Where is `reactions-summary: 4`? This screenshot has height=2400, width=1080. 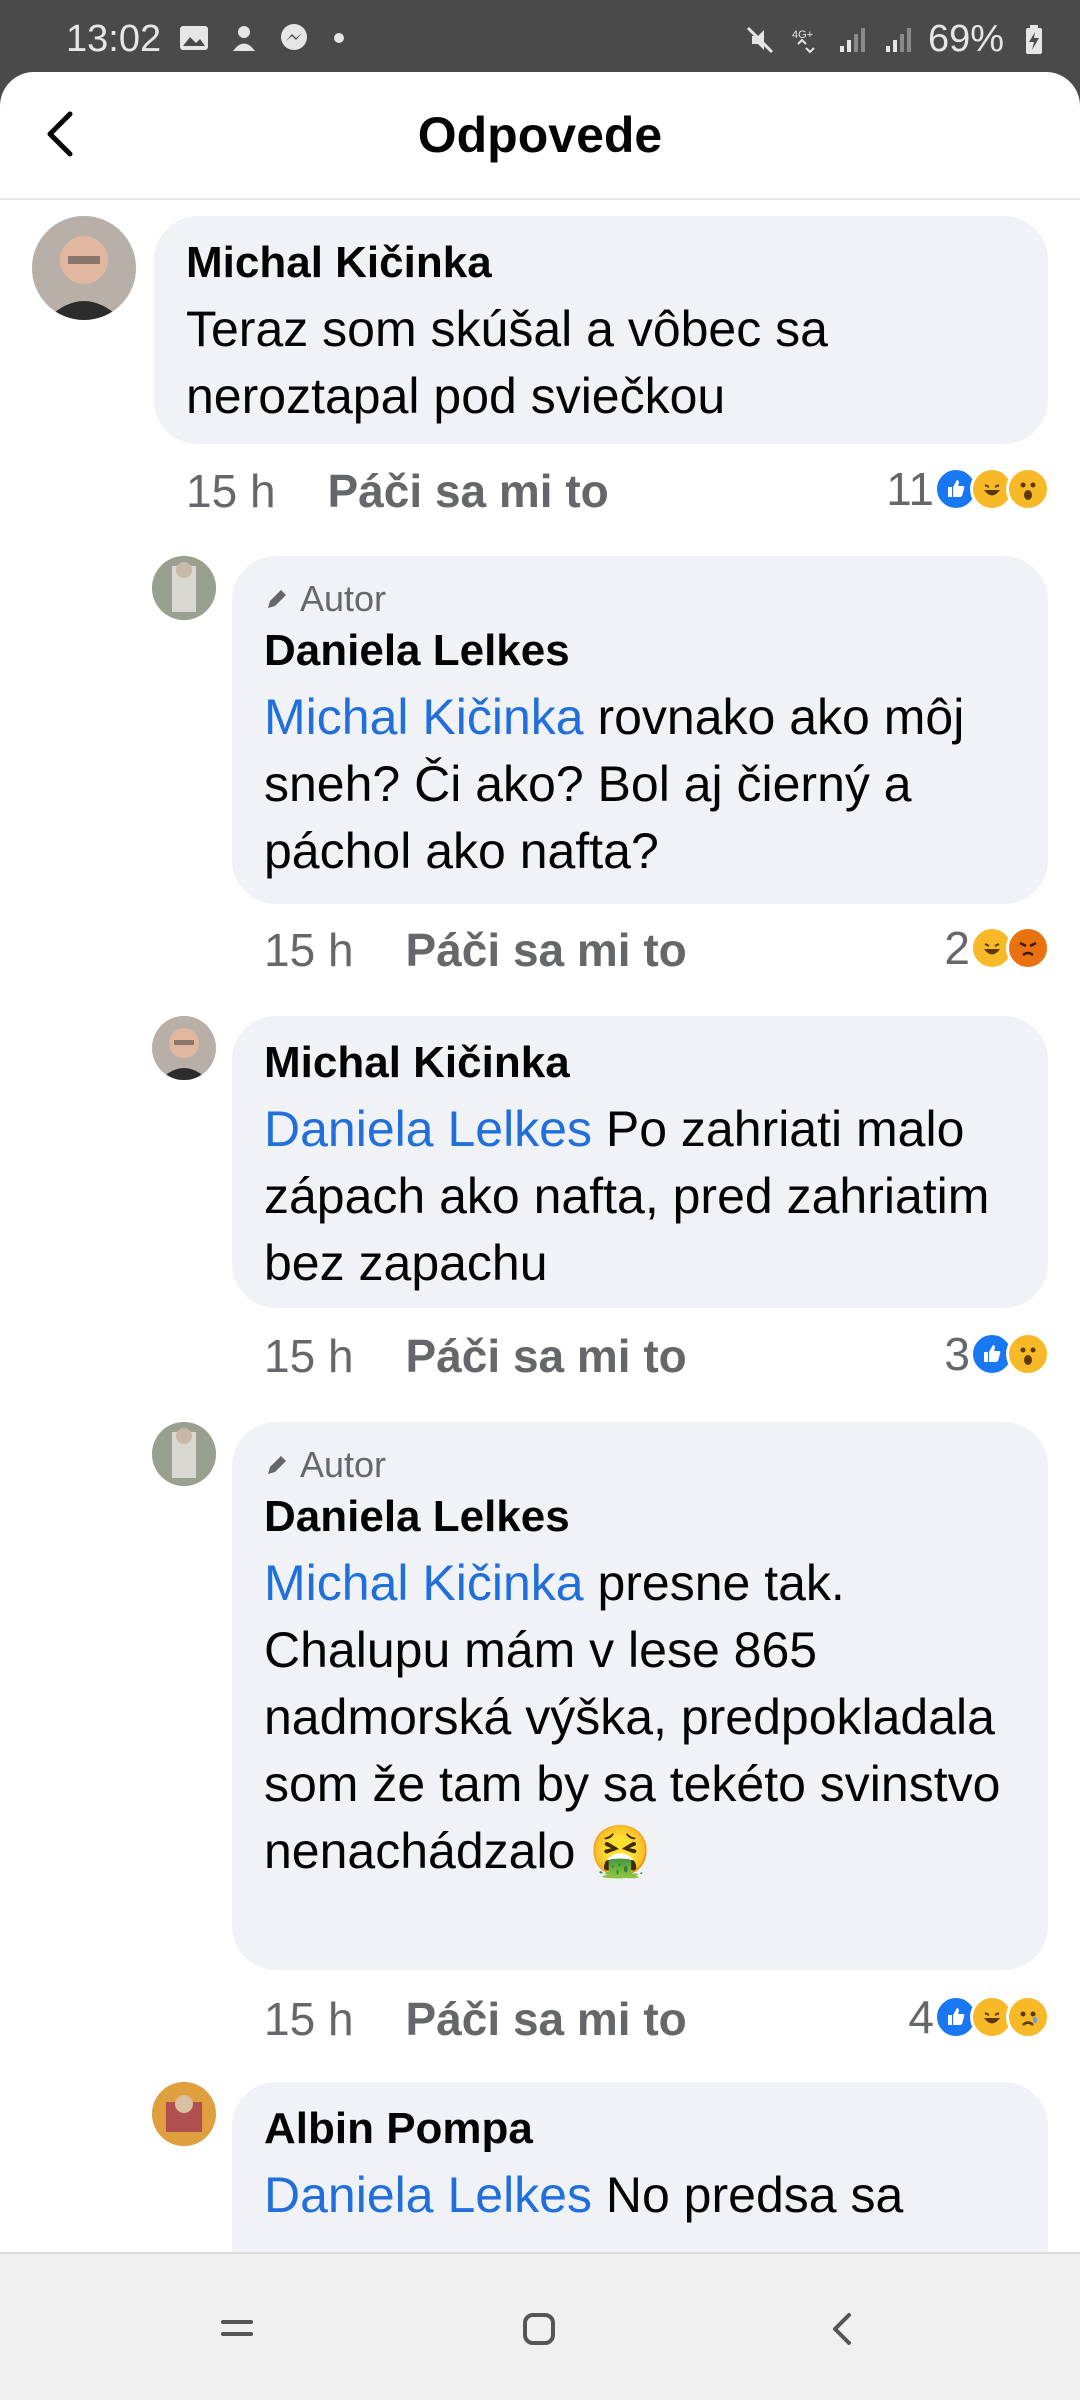
reactions-summary: 4 is located at coordinates (979, 2017).